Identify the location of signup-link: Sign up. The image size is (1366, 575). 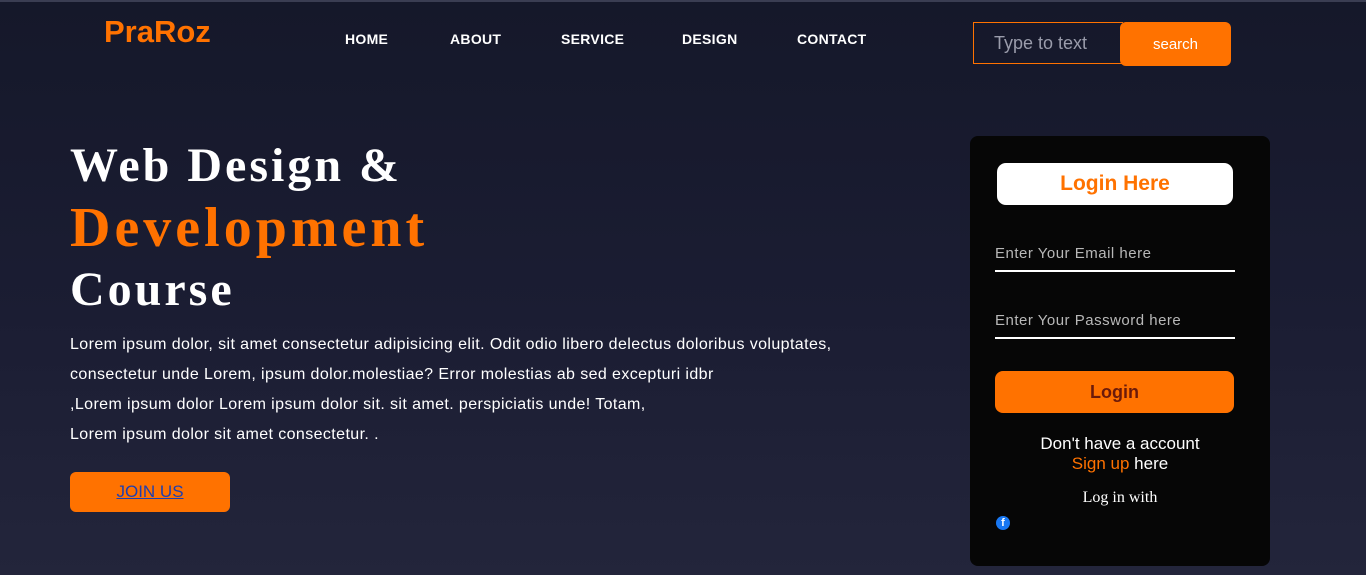
(1101, 463).